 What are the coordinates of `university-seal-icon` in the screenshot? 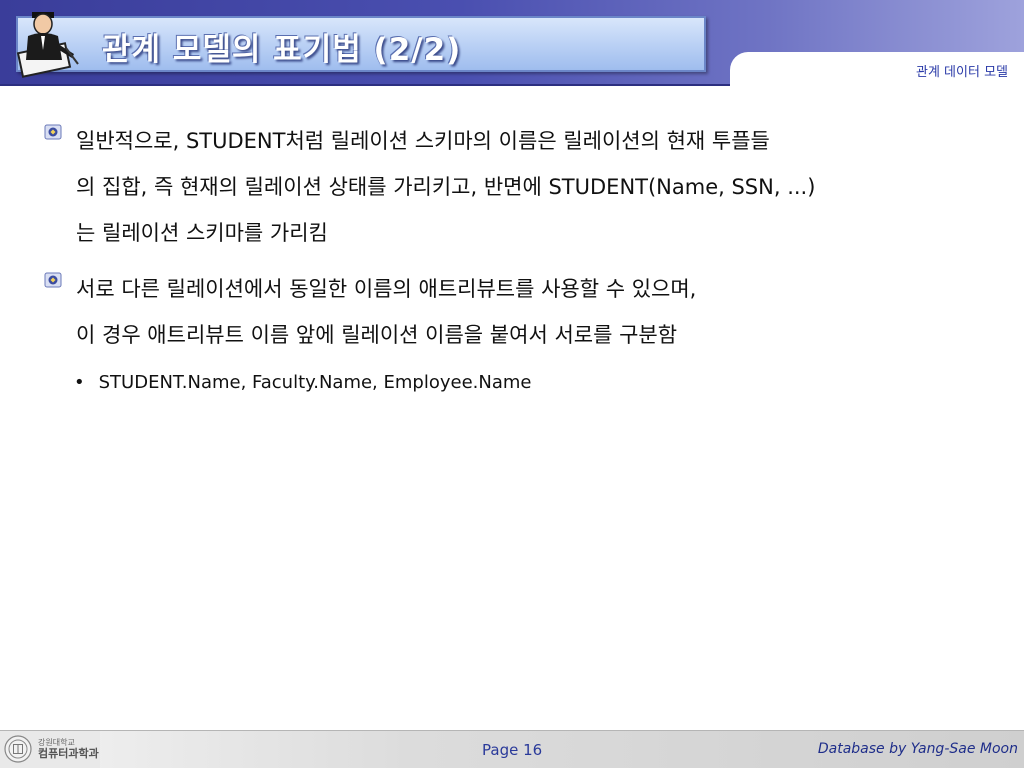 It's located at (18, 749).